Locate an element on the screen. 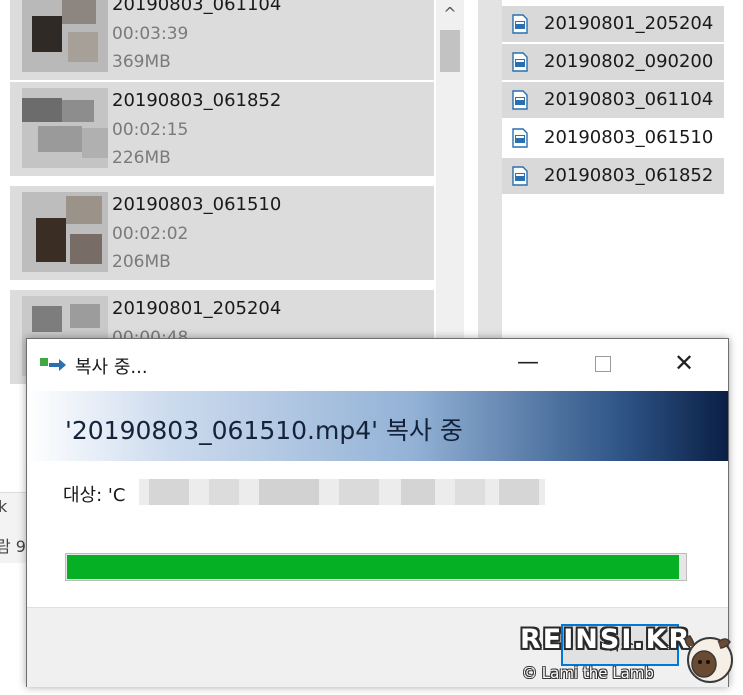  dest-file-item: 20190803_061852 is located at coordinates (613, 176).